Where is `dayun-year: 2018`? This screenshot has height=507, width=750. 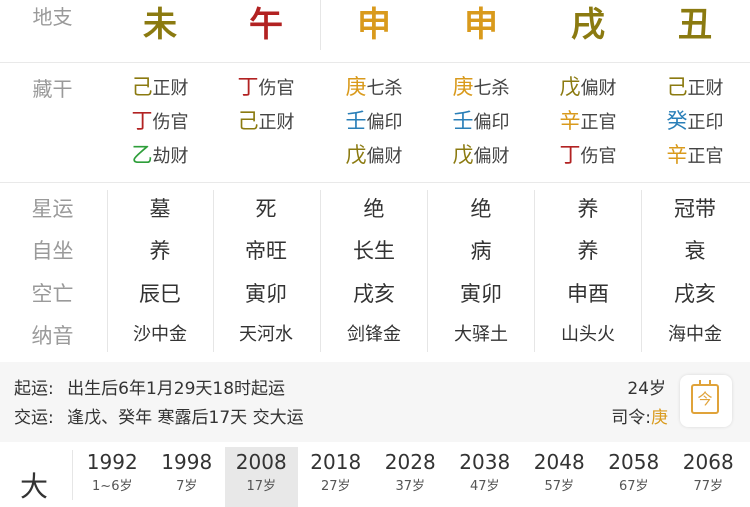 dayun-year: 2018 is located at coordinates (336, 462).